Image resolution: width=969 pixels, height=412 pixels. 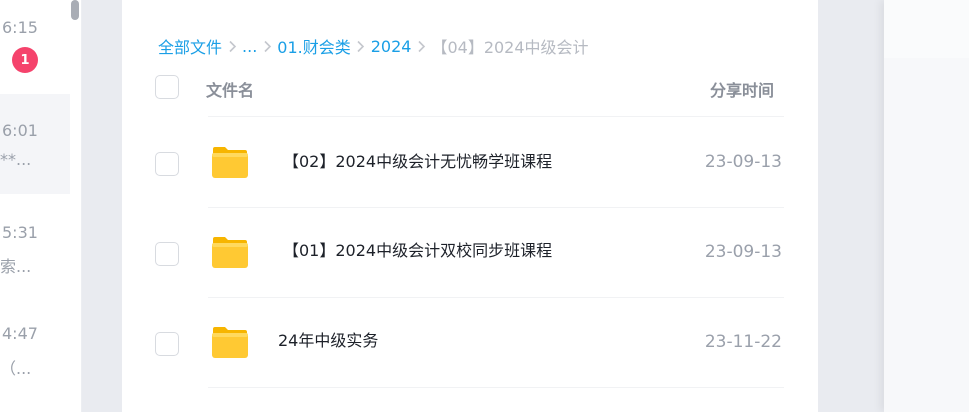 I want to click on breadcrumb-item-2024: 2024, so click(x=391, y=46).